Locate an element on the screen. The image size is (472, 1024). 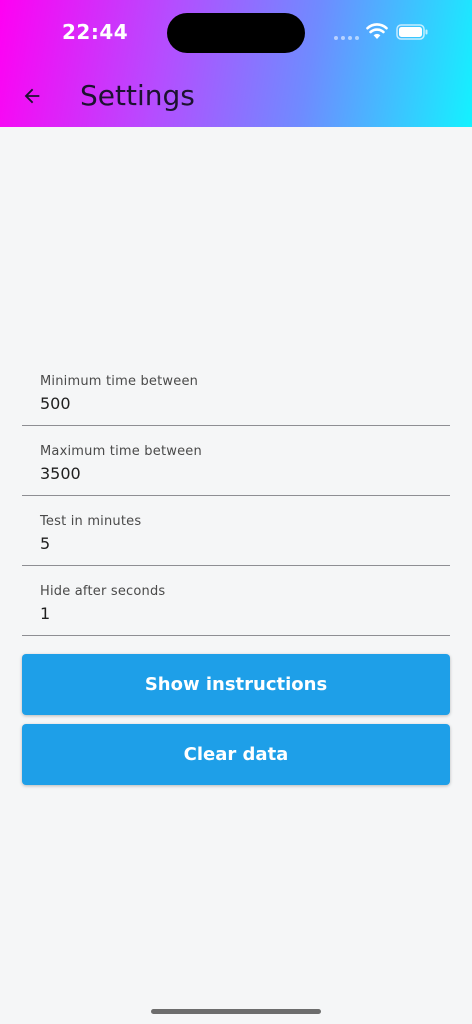
clear-data-button: Clear data is located at coordinates (236, 754).